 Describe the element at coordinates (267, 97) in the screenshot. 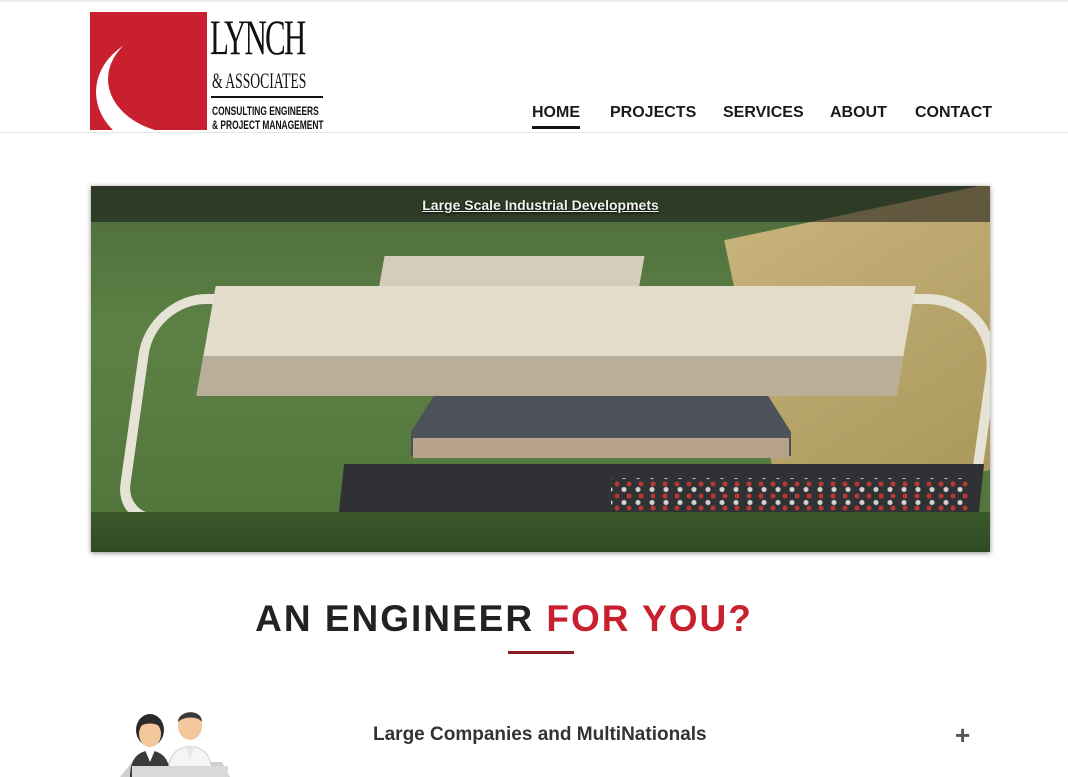

I see `logo-divider` at that location.